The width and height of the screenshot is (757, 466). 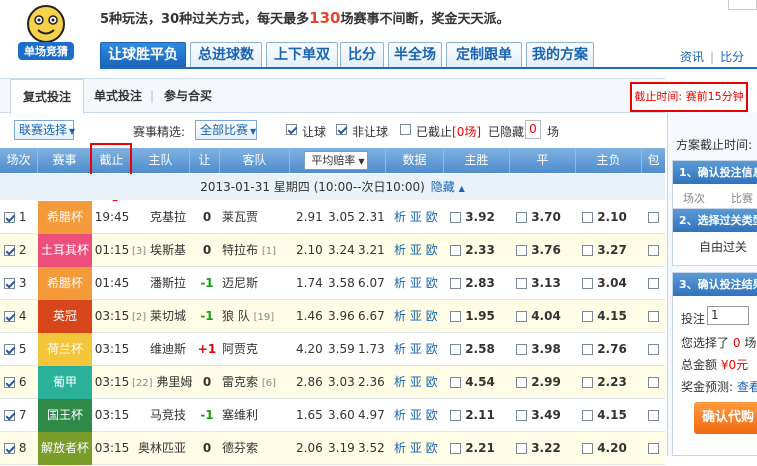 What do you see at coordinates (538, 415) in the screenshot?
I see `draw-option: 3.49` at bounding box center [538, 415].